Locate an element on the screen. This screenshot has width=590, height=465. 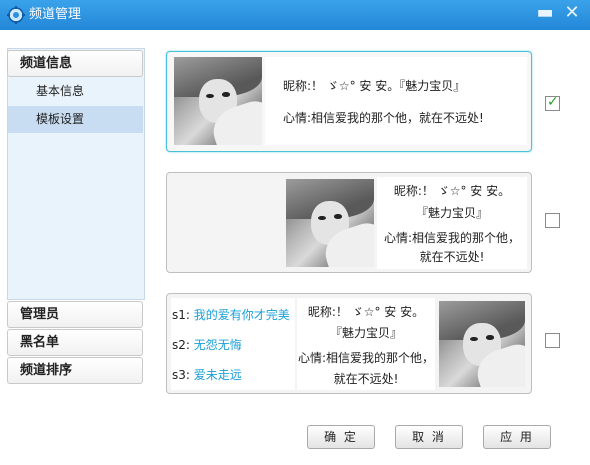
mood-value: 相信爱我的那个他，就在不远处! is located at coordinates (397, 118).